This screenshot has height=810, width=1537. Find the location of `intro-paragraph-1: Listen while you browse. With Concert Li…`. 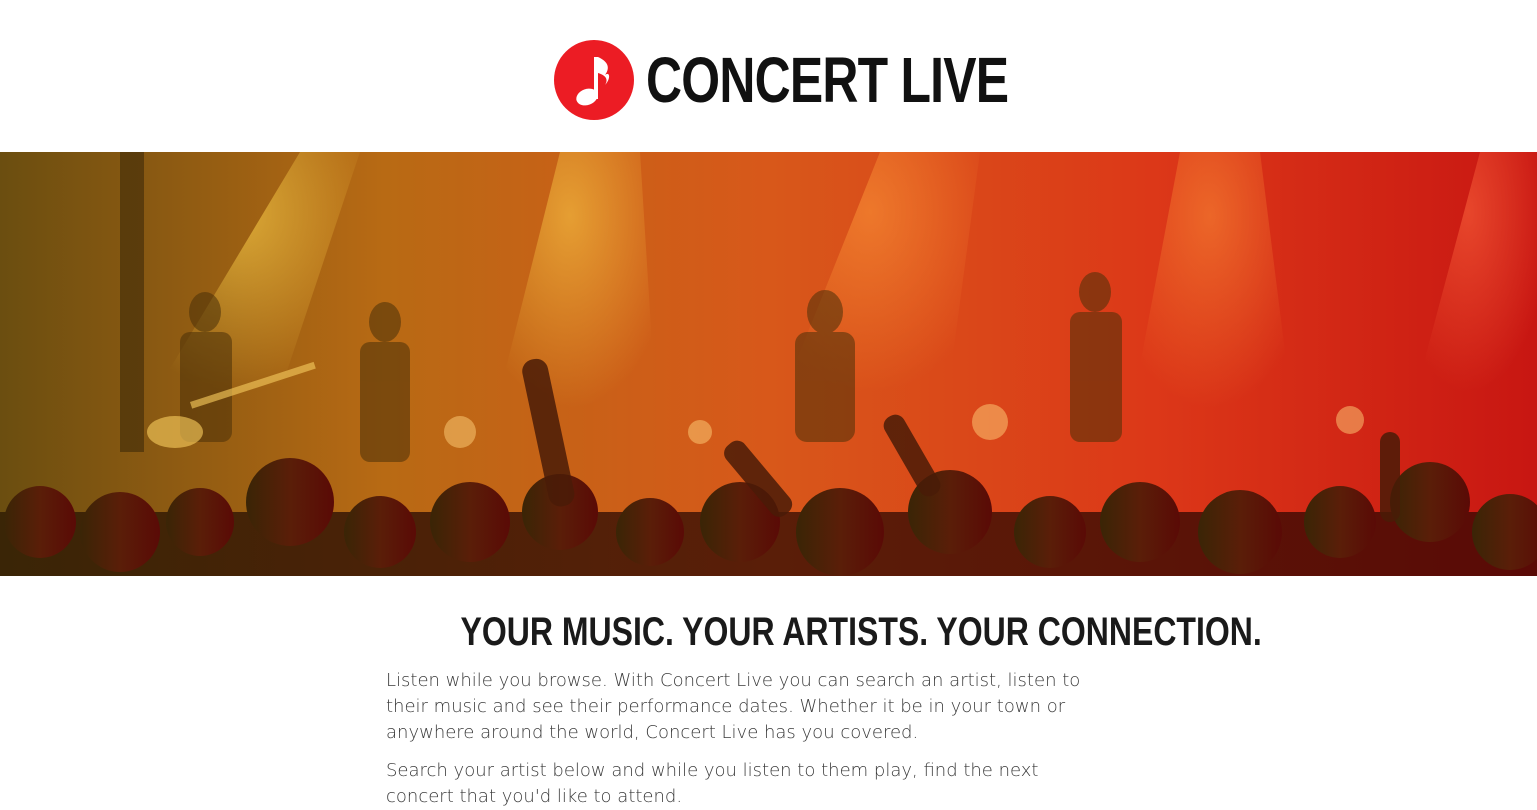

intro-paragraph-1: Listen while you browse. With Concert Li… is located at coordinates (733, 706).